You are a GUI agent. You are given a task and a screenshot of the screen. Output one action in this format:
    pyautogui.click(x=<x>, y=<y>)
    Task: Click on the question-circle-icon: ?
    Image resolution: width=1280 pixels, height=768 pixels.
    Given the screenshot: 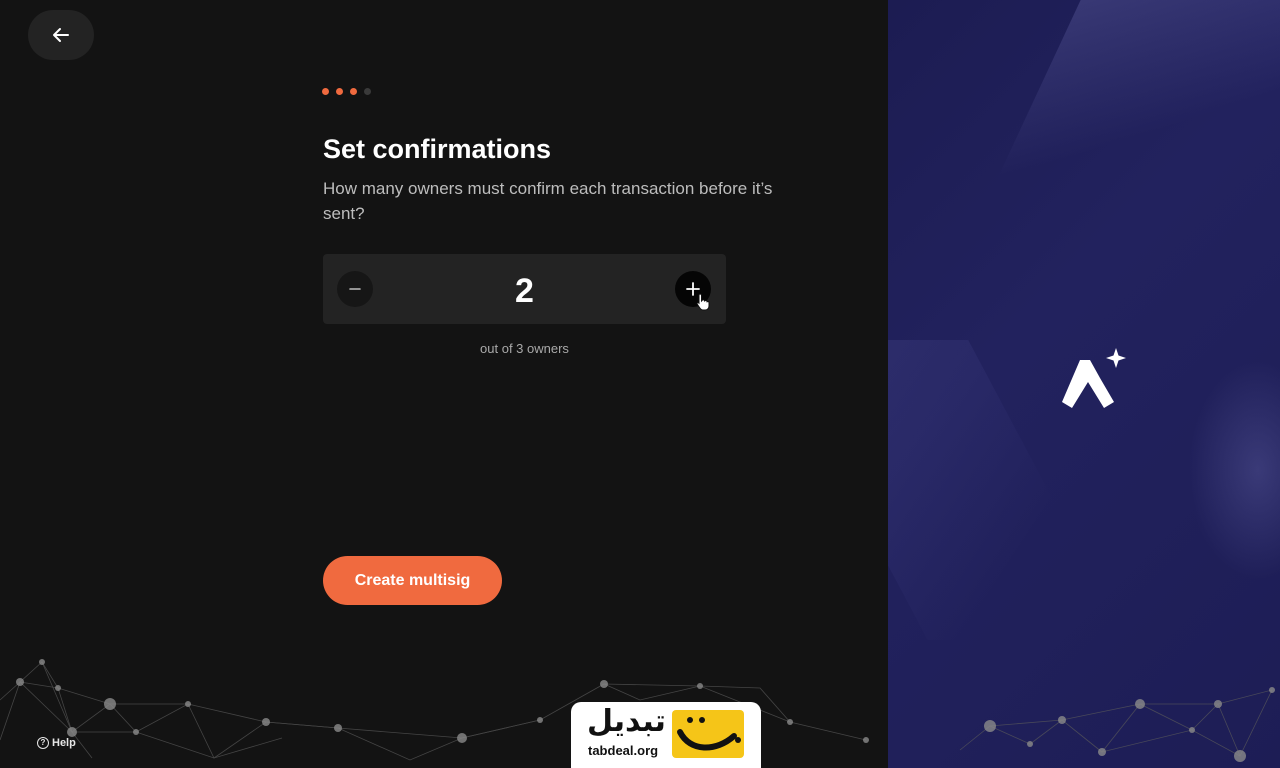 What is the action you would take?
    pyautogui.click(x=43, y=743)
    